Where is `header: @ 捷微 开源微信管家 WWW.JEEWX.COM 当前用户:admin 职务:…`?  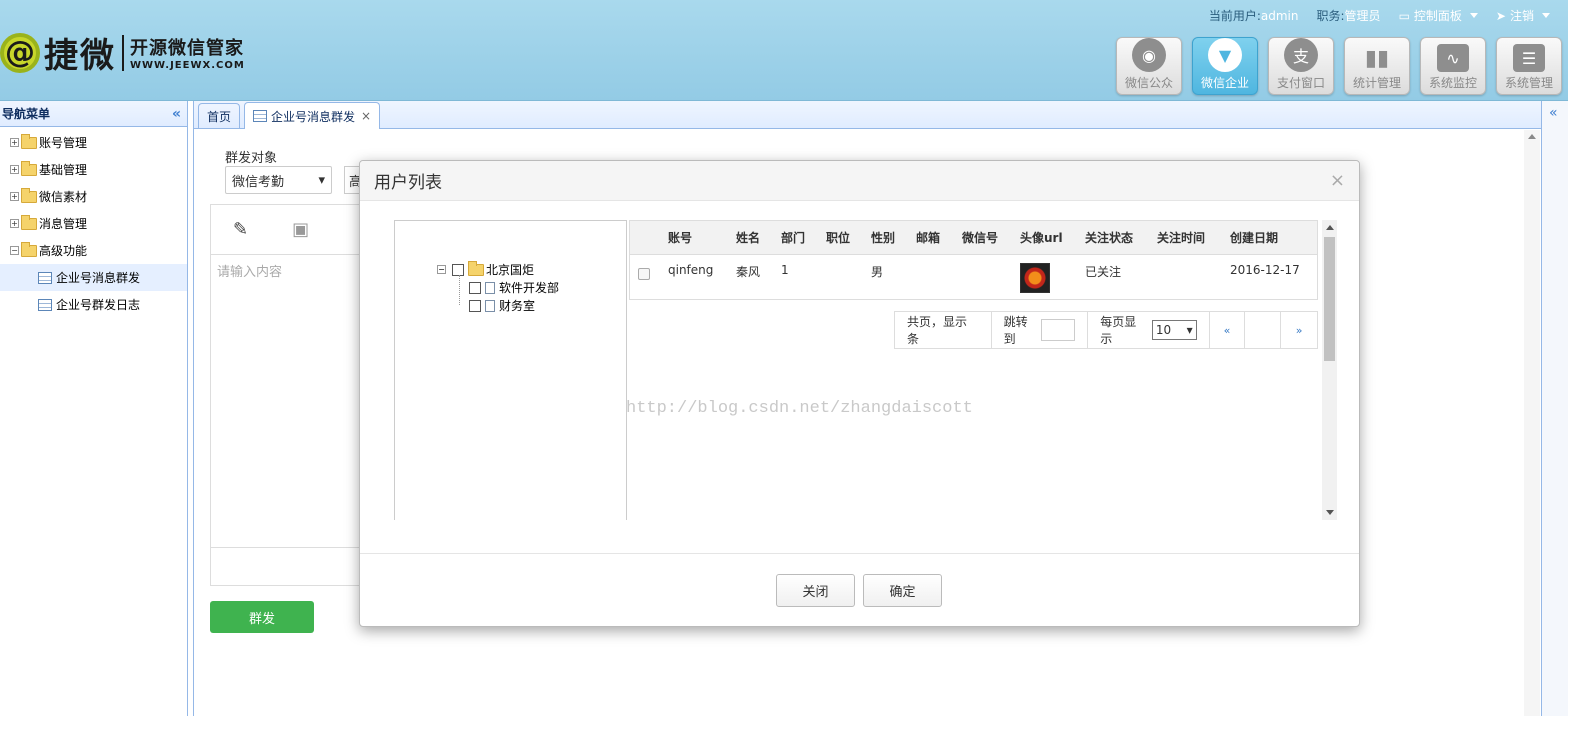 header: @ 捷微 开源微信管家 WWW.JEEWX.COM 当前用户:admin 职务:… is located at coordinates (784, 50).